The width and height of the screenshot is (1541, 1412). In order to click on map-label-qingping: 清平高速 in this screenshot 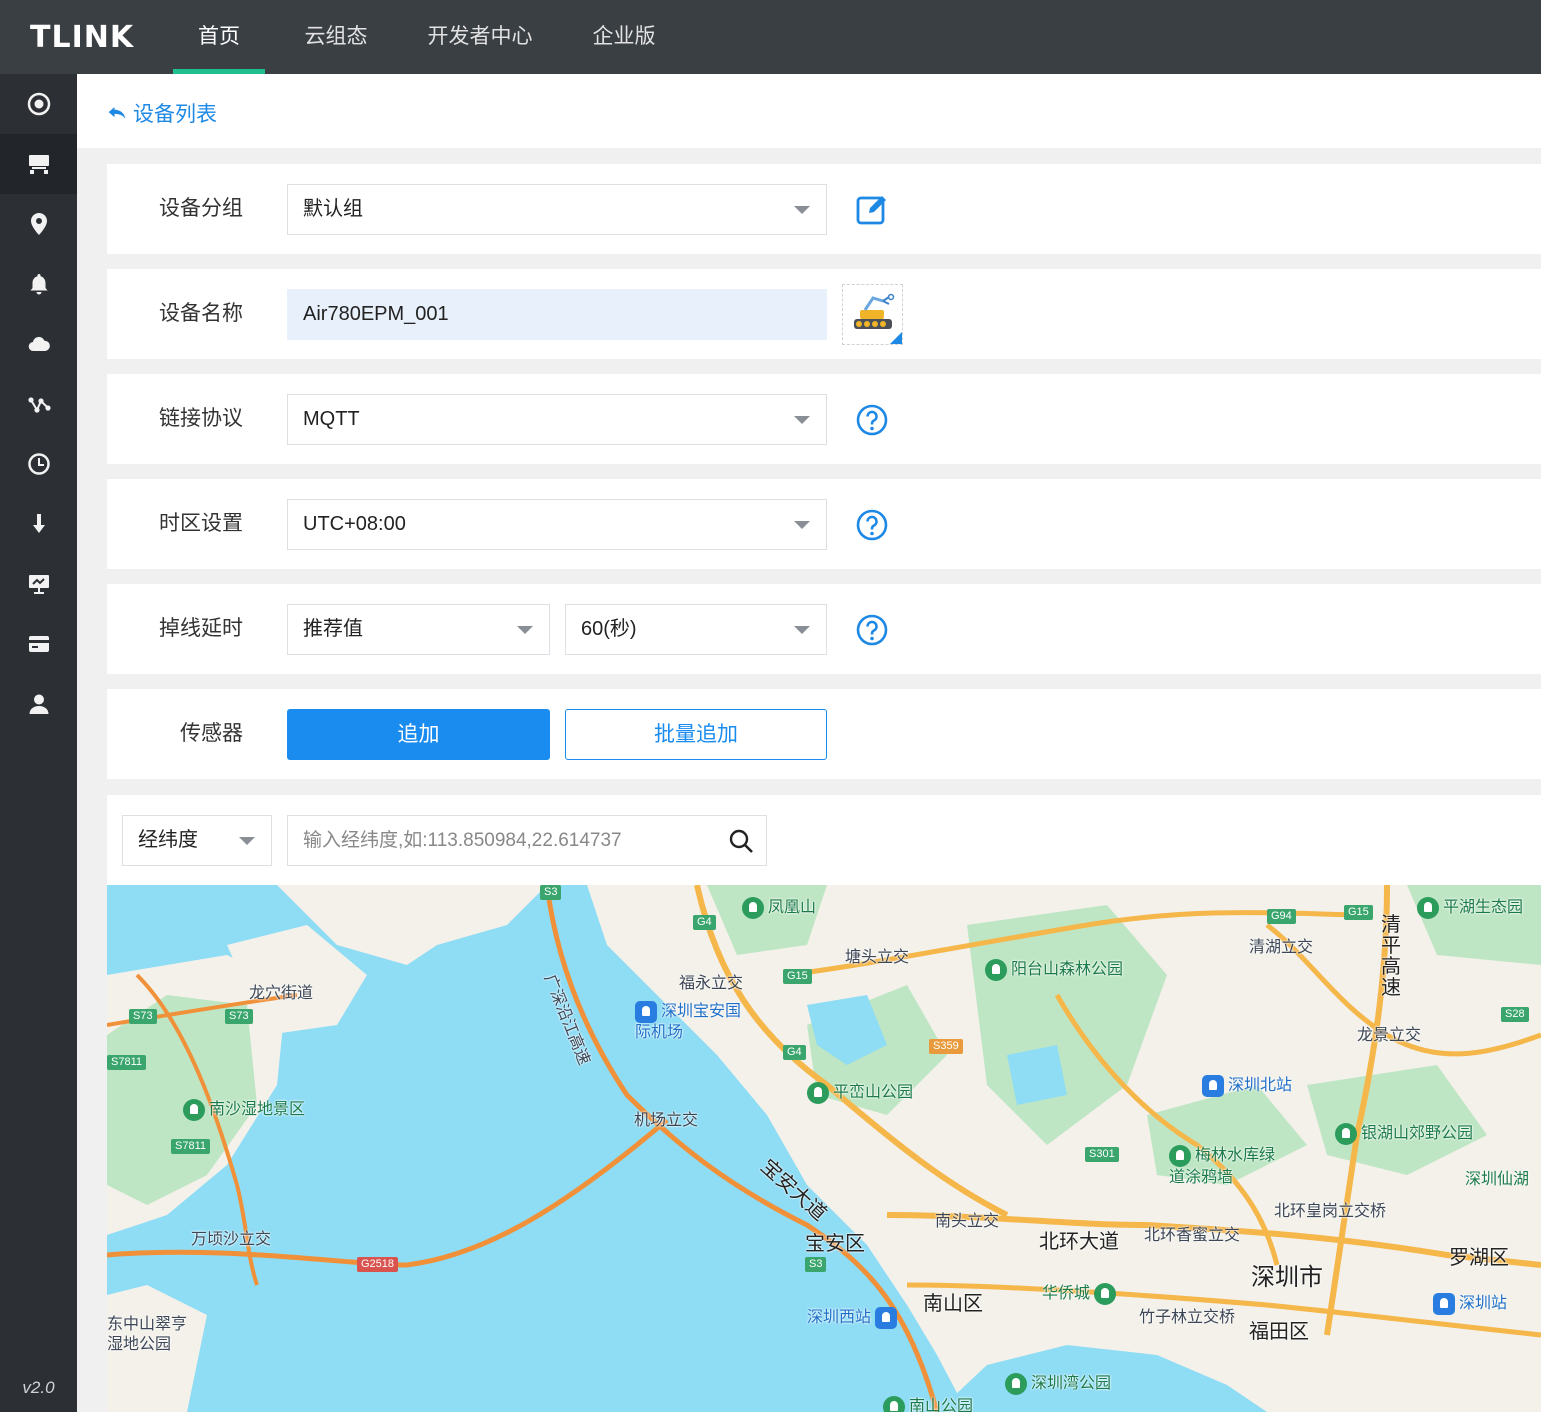, I will do `click(1391, 956)`.